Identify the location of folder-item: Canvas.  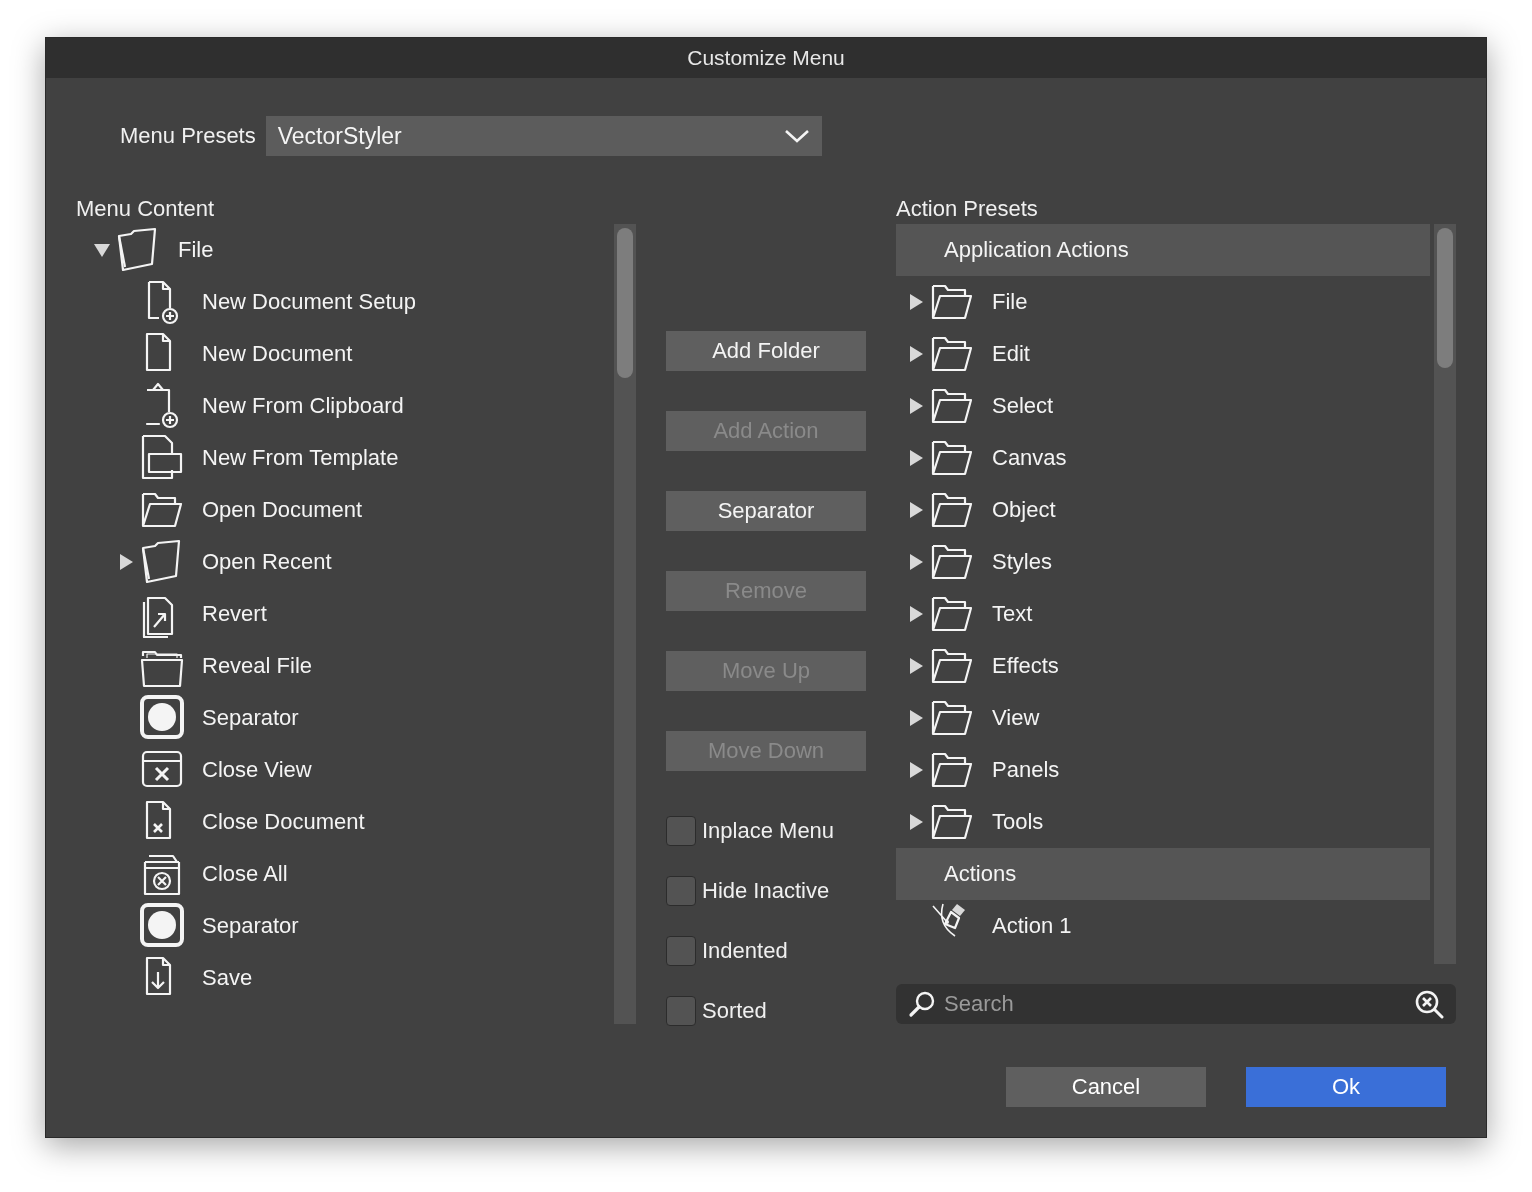
(1029, 458).